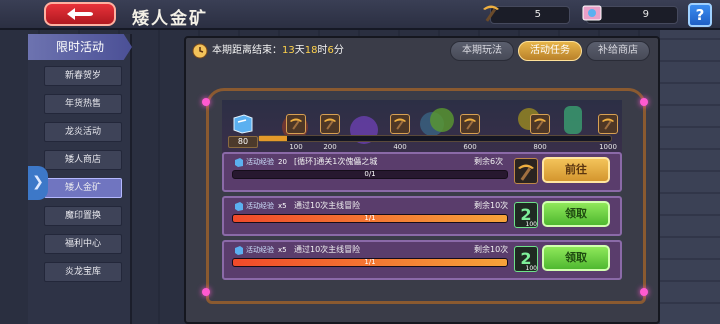 The height and width of the screenshot is (324, 720). Describe the element at coordinates (336, 161) in the screenshot. I see `task-name: [循环]通关1次傀儡之城` at that location.